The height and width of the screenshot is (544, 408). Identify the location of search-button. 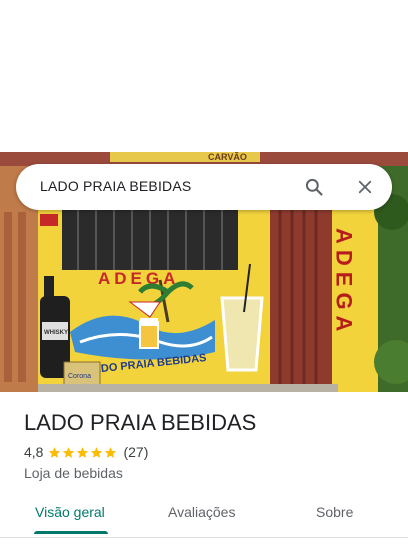
(314, 187).